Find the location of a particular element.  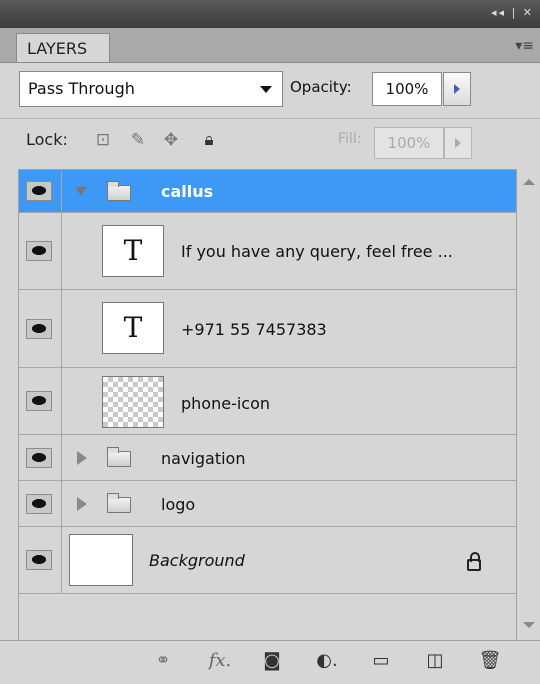

panel-footer: ⚭ fx. ◙ ◐. ▭ ◫ 🗑︎ is located at coordinates (270, 662).